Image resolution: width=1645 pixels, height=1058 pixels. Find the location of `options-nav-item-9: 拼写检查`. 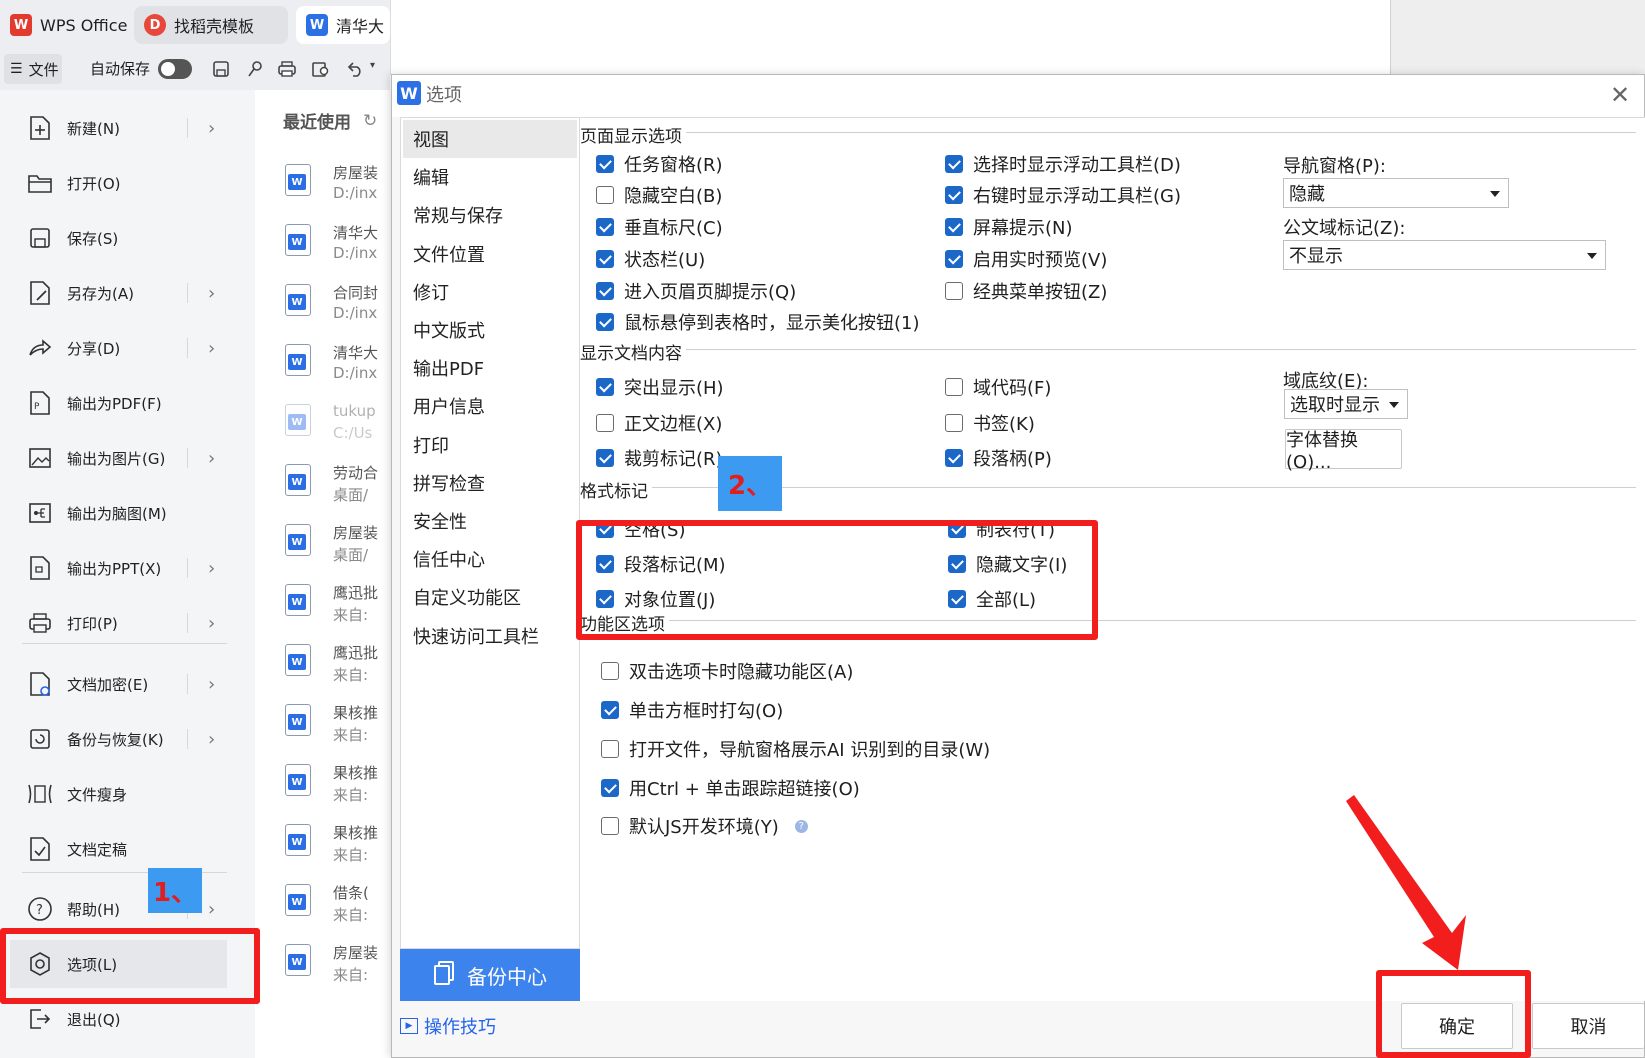

options-nav-item-9: 拼写检查 is located at coordinates (449, 483).